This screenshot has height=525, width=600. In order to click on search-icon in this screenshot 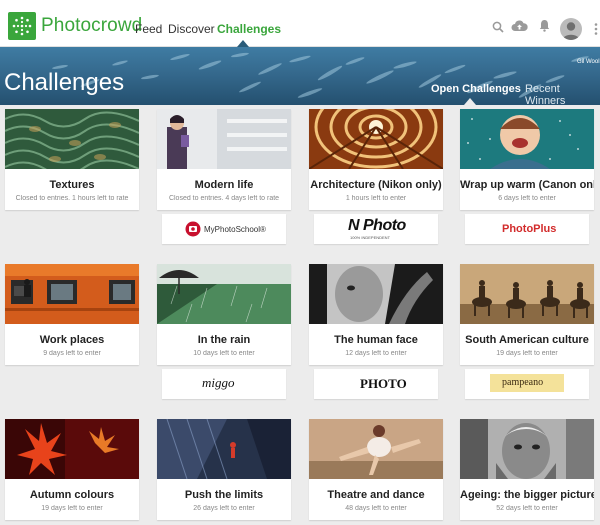, I will do `click(498, 29)`.